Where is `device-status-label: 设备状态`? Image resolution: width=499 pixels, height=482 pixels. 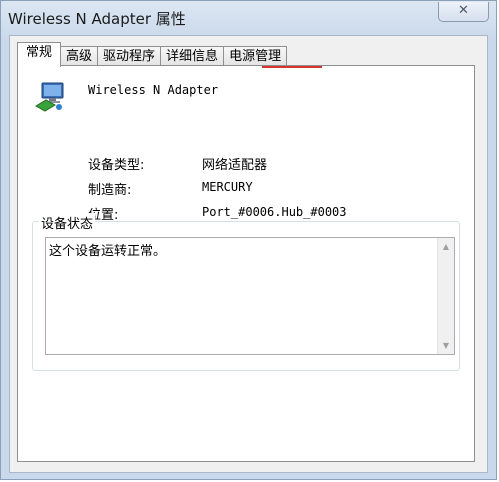
device-status-label: 设备状态 is located at coordinates (67, 222).